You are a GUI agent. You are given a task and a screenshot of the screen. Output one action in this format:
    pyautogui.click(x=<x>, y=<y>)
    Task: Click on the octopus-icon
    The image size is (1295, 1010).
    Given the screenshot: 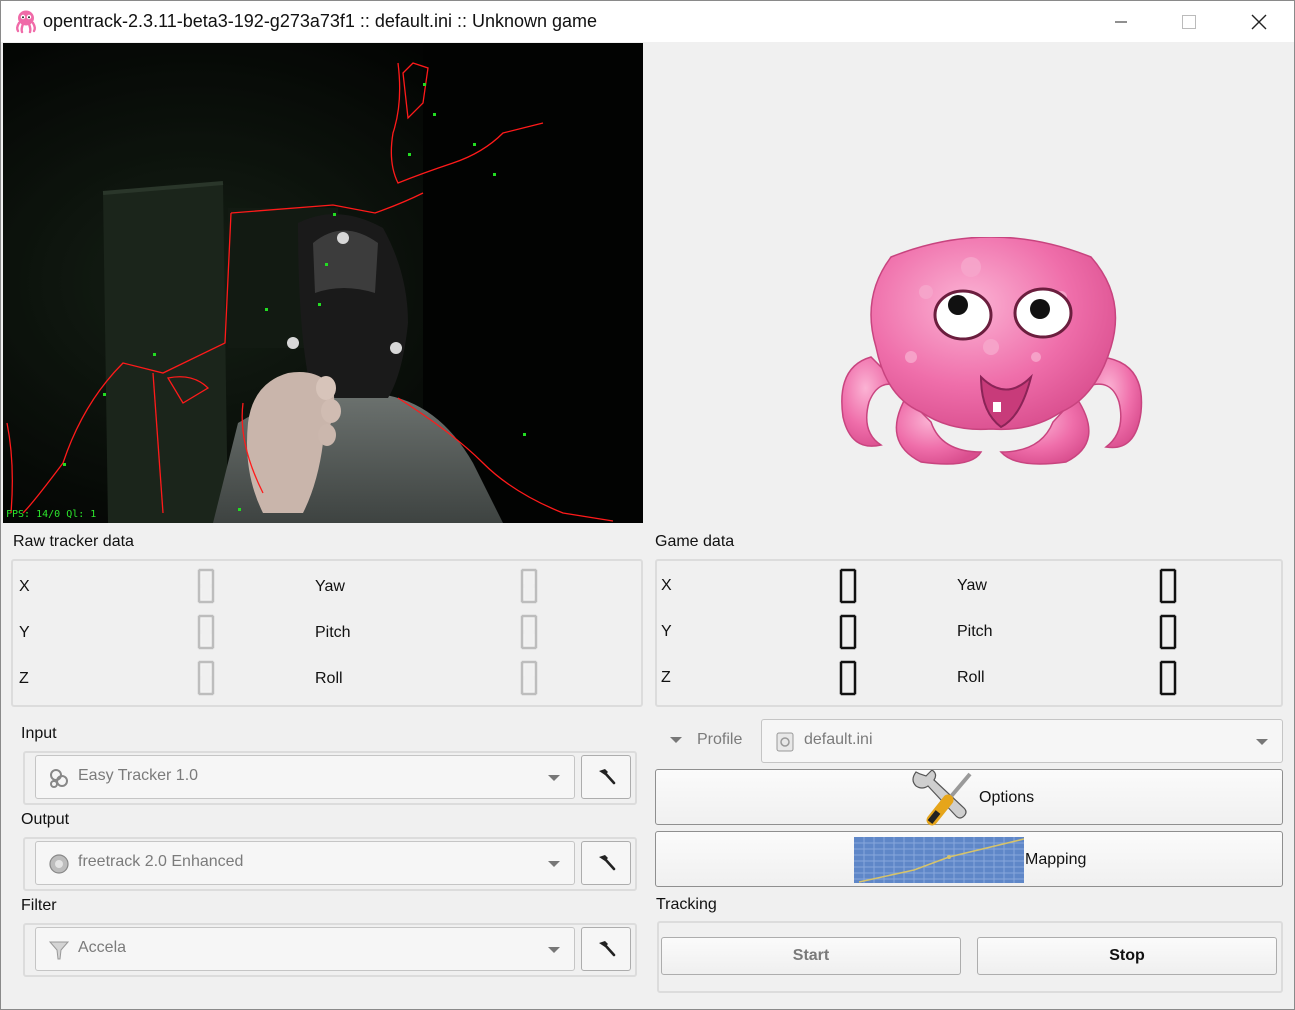 What is the action you would take?
    pyautogui.click(x=26, y=22)
    